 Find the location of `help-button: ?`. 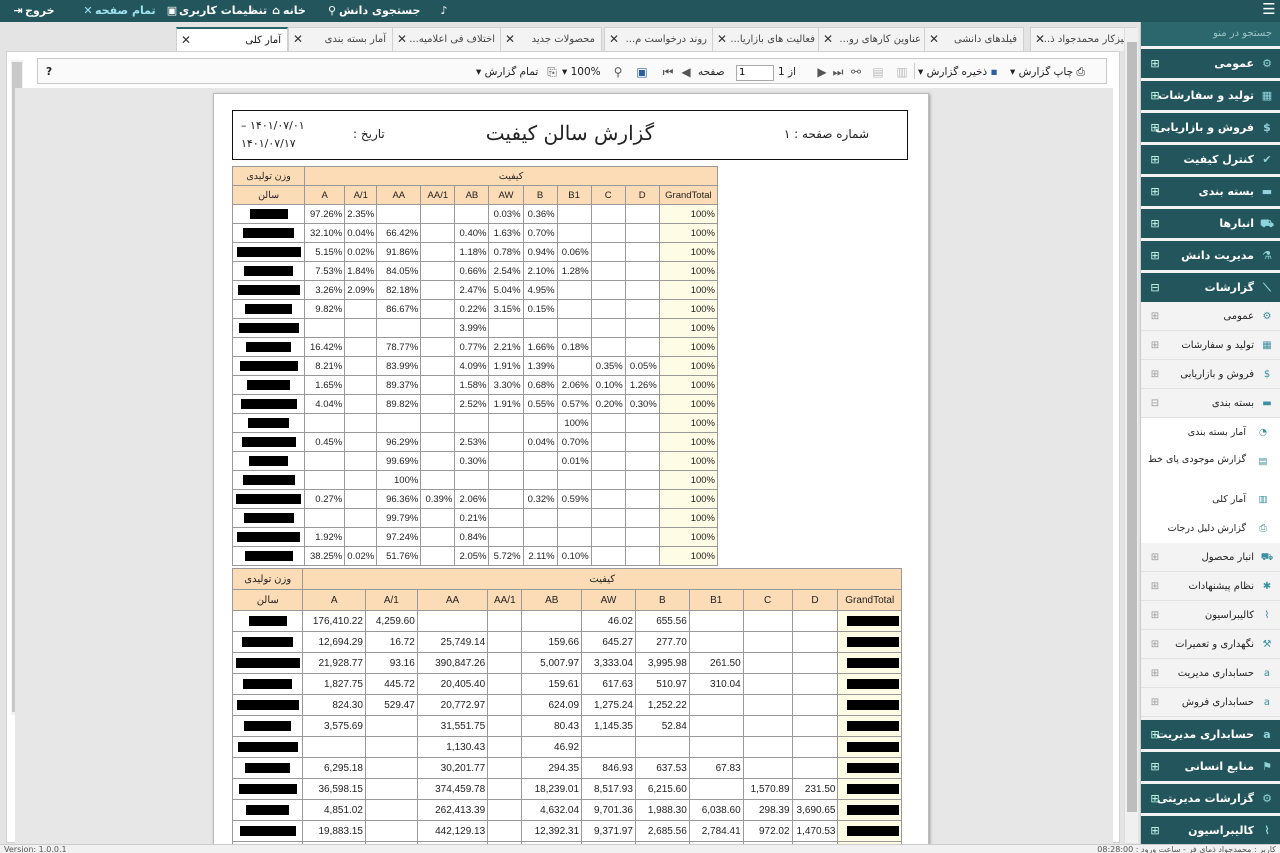

help-button: ? is located at coordinates (49, 72).